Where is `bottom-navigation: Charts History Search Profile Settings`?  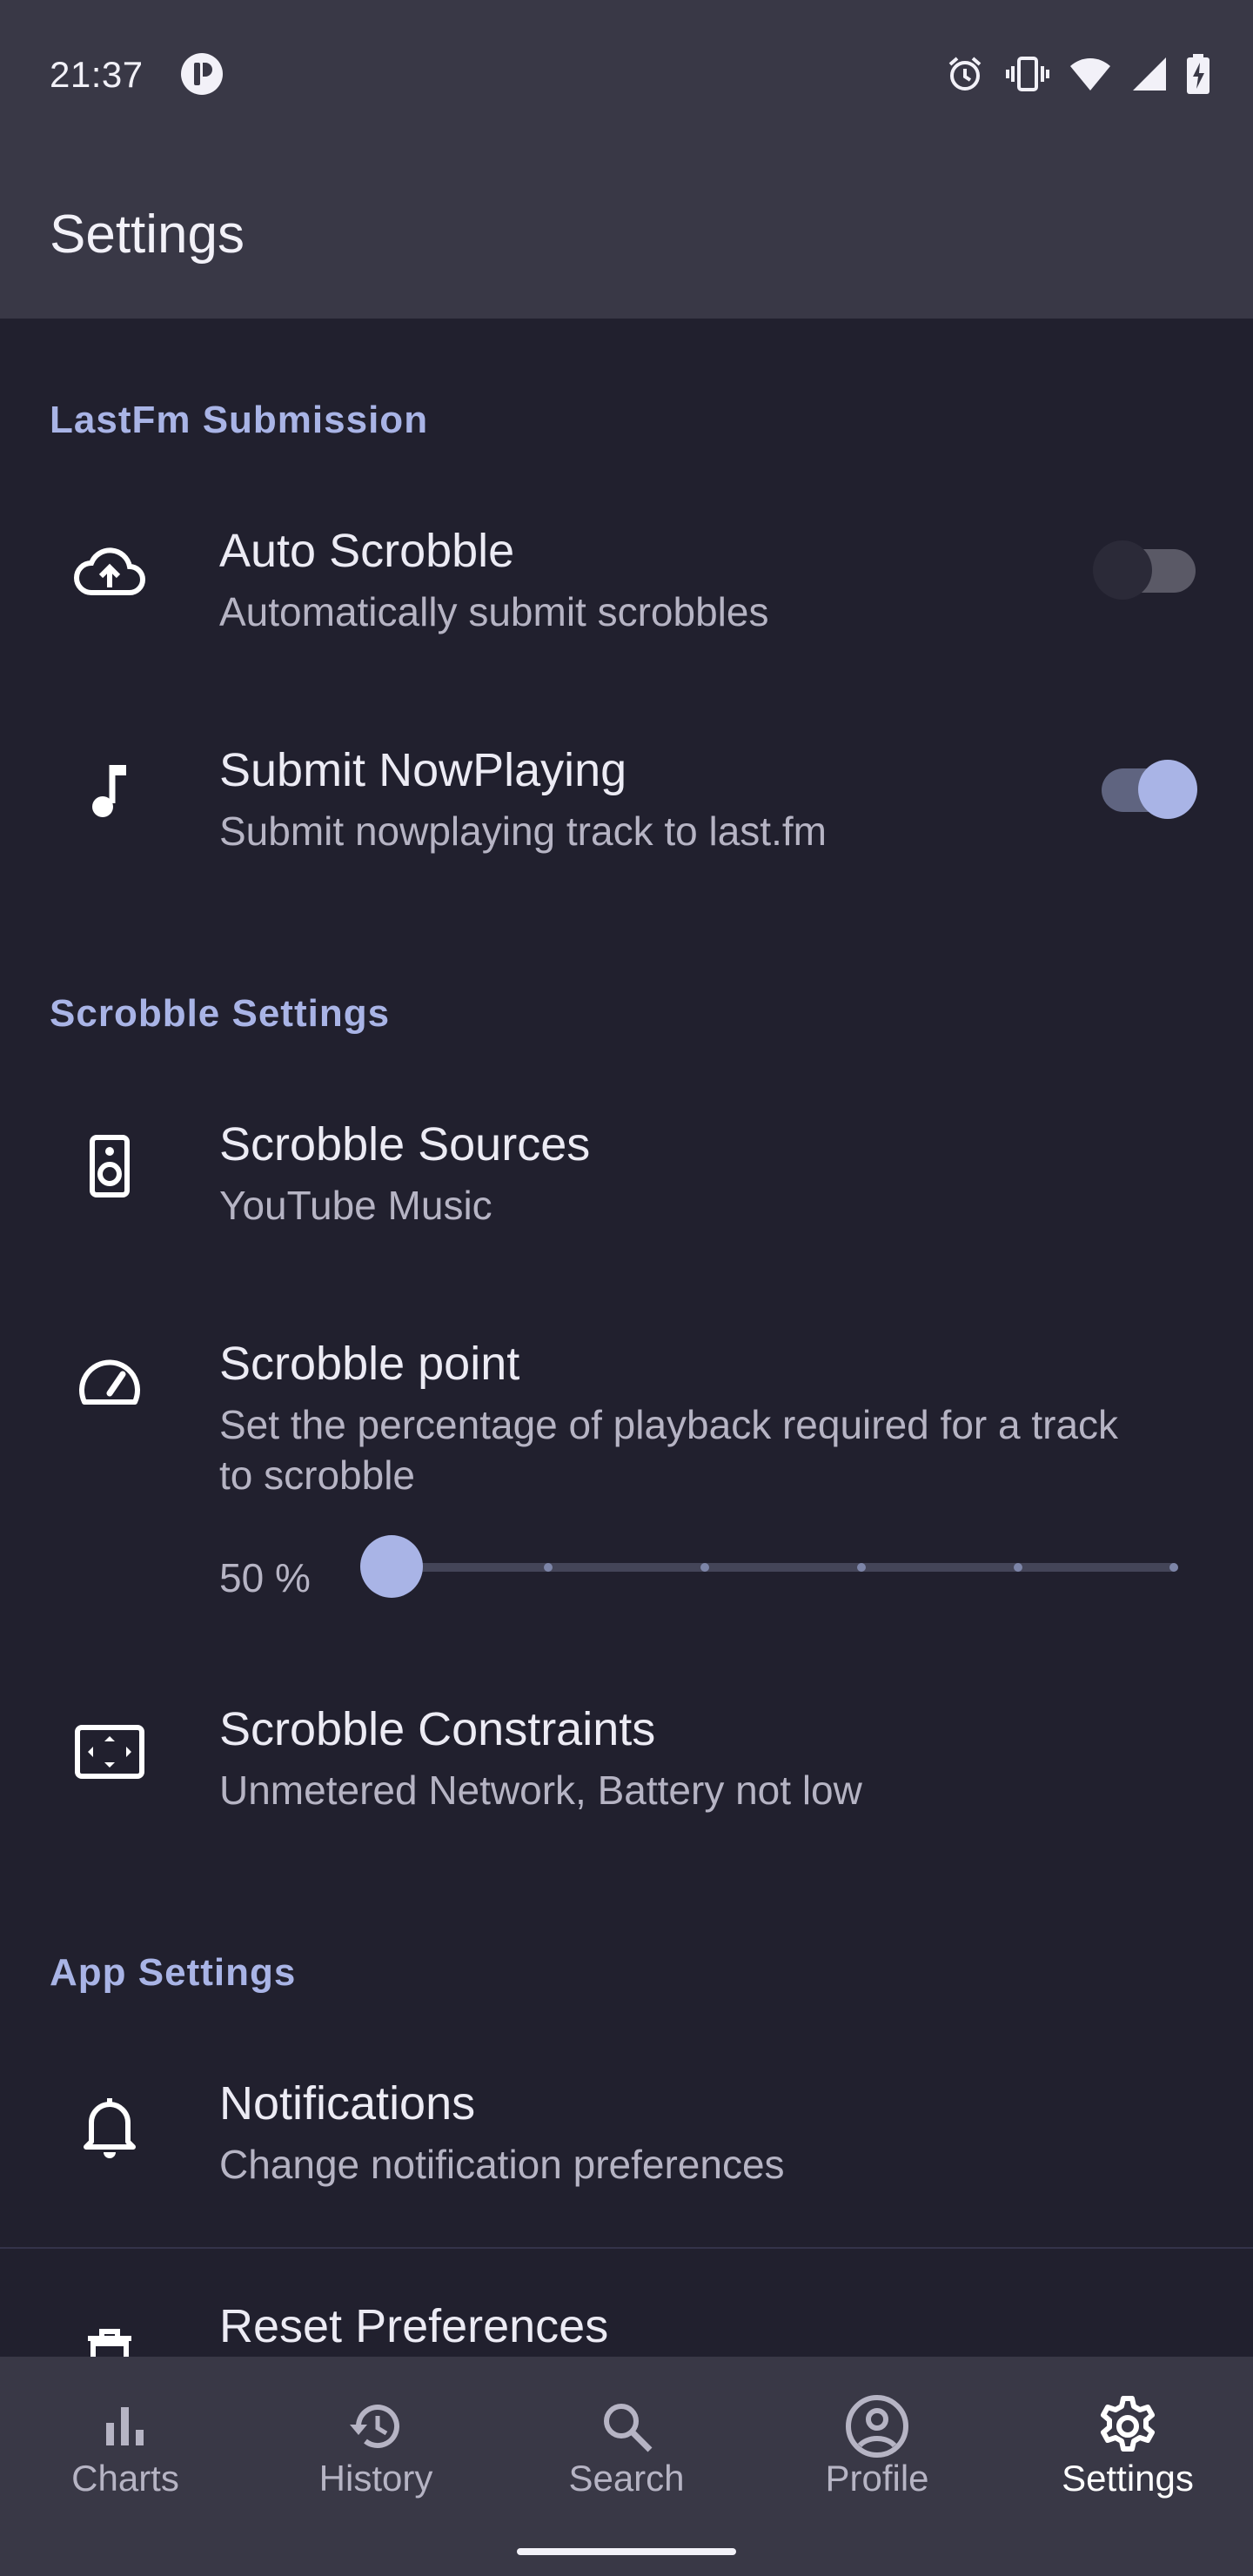 bottom-navigation: Charts History Search Profile Settings is located at coordinates (626, 2467).